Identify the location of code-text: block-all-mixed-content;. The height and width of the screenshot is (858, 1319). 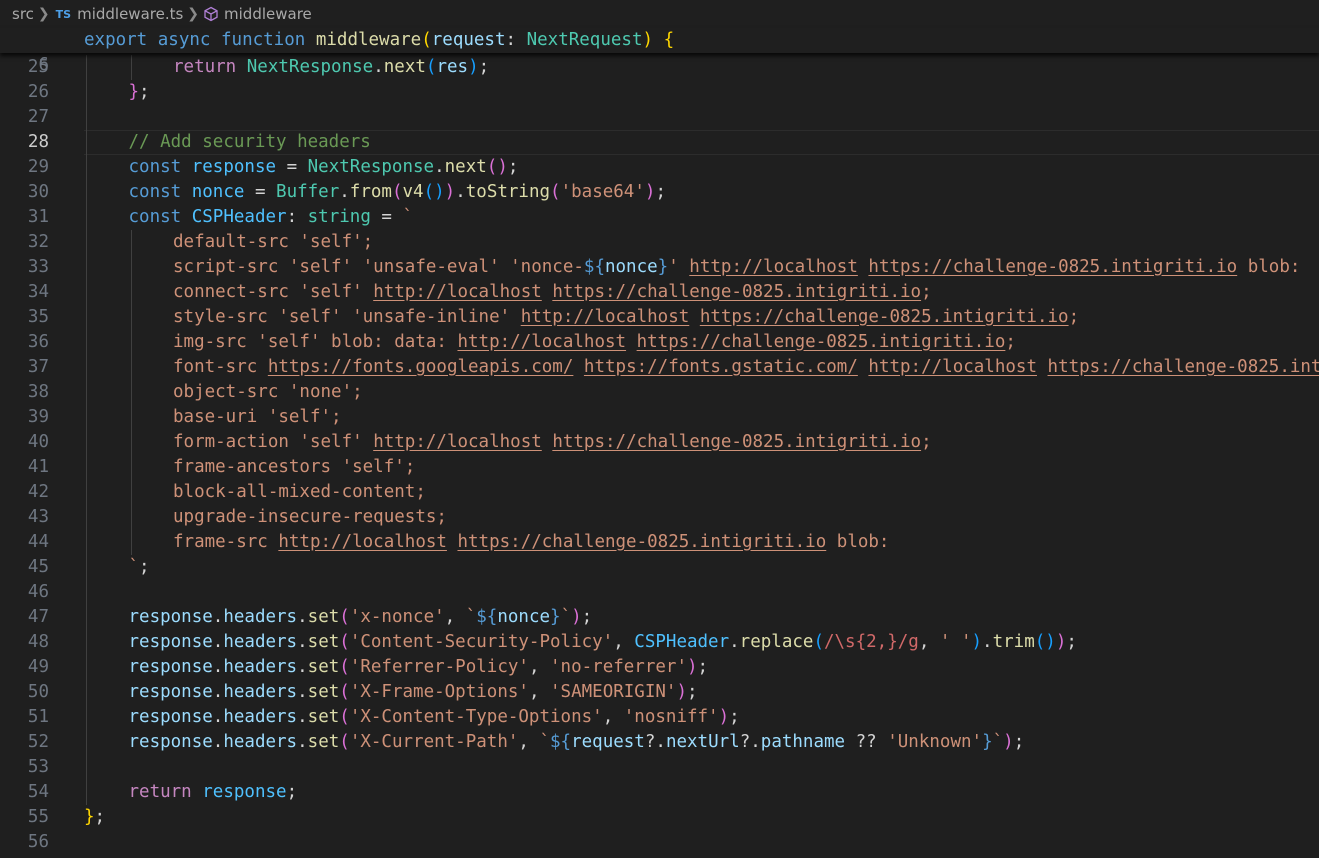
(299, 492).